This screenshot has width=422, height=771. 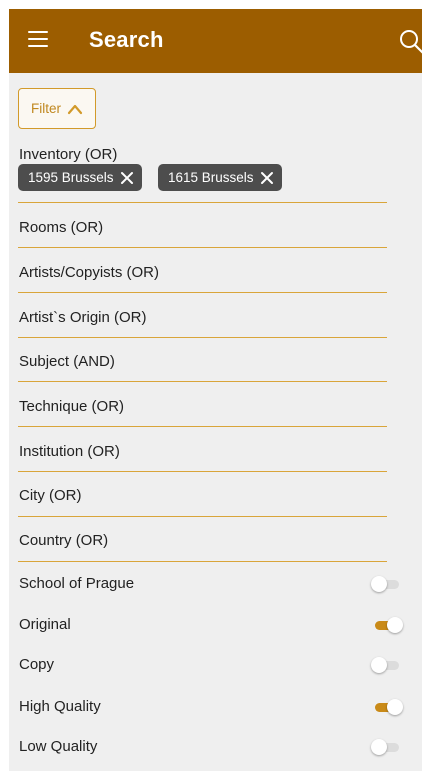 What do you see at coordinates (198, 451) in the screenshot?
I see `section-institution: Institution (OR)` at bounding box center [198, 451].